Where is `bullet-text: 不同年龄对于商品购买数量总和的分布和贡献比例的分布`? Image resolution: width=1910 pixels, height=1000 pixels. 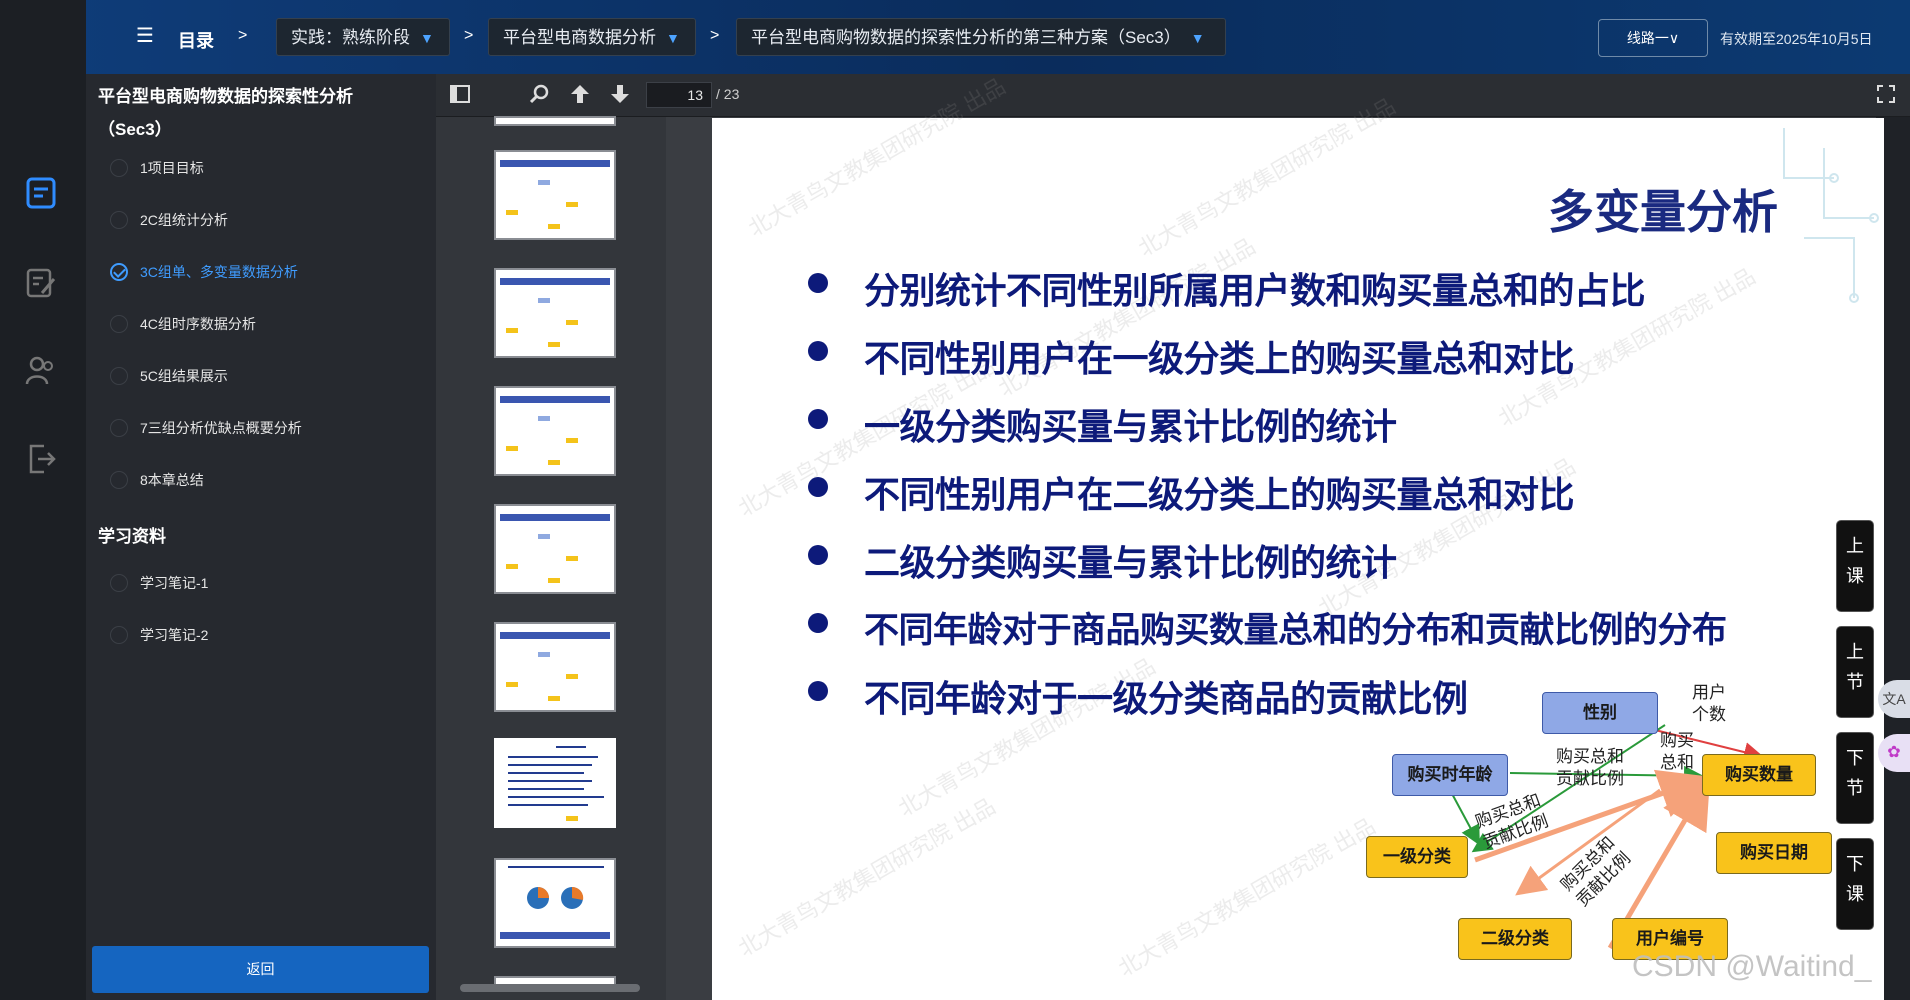
bullet-text: 不同年龄对于商品购买数量总和的分布和贡献比例的分布 is located at coordinates (1295, 631).